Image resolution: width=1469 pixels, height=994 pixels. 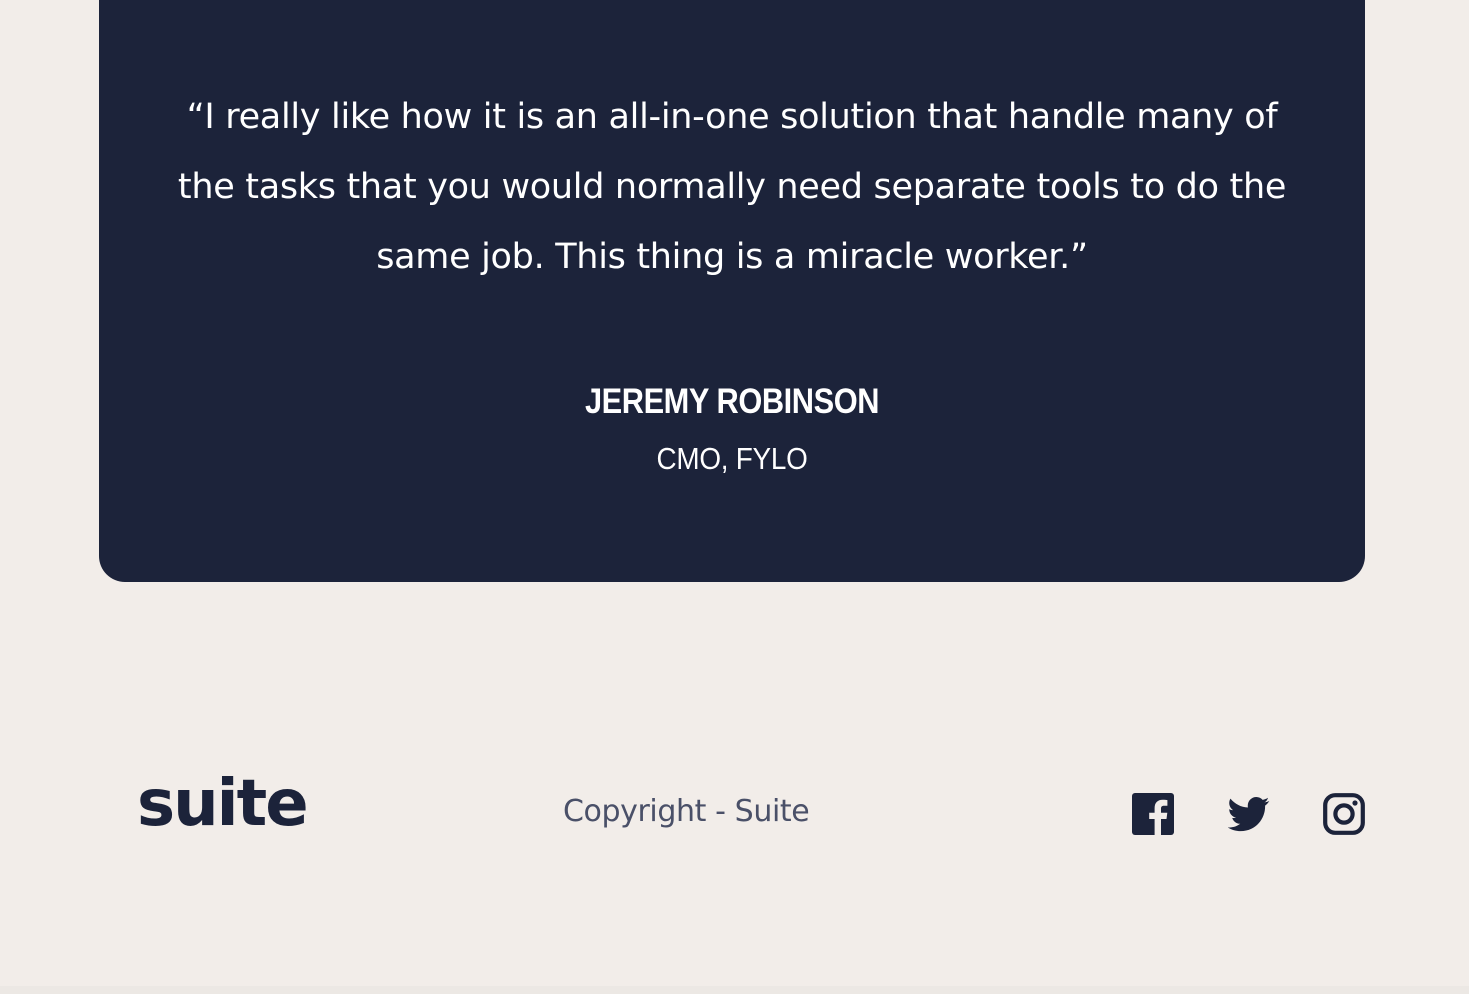 What do you see at coordinates (686, 811) in the screenshot?
I see `copyright-text: Copyright - Suite` at bounding box center [686, 811].